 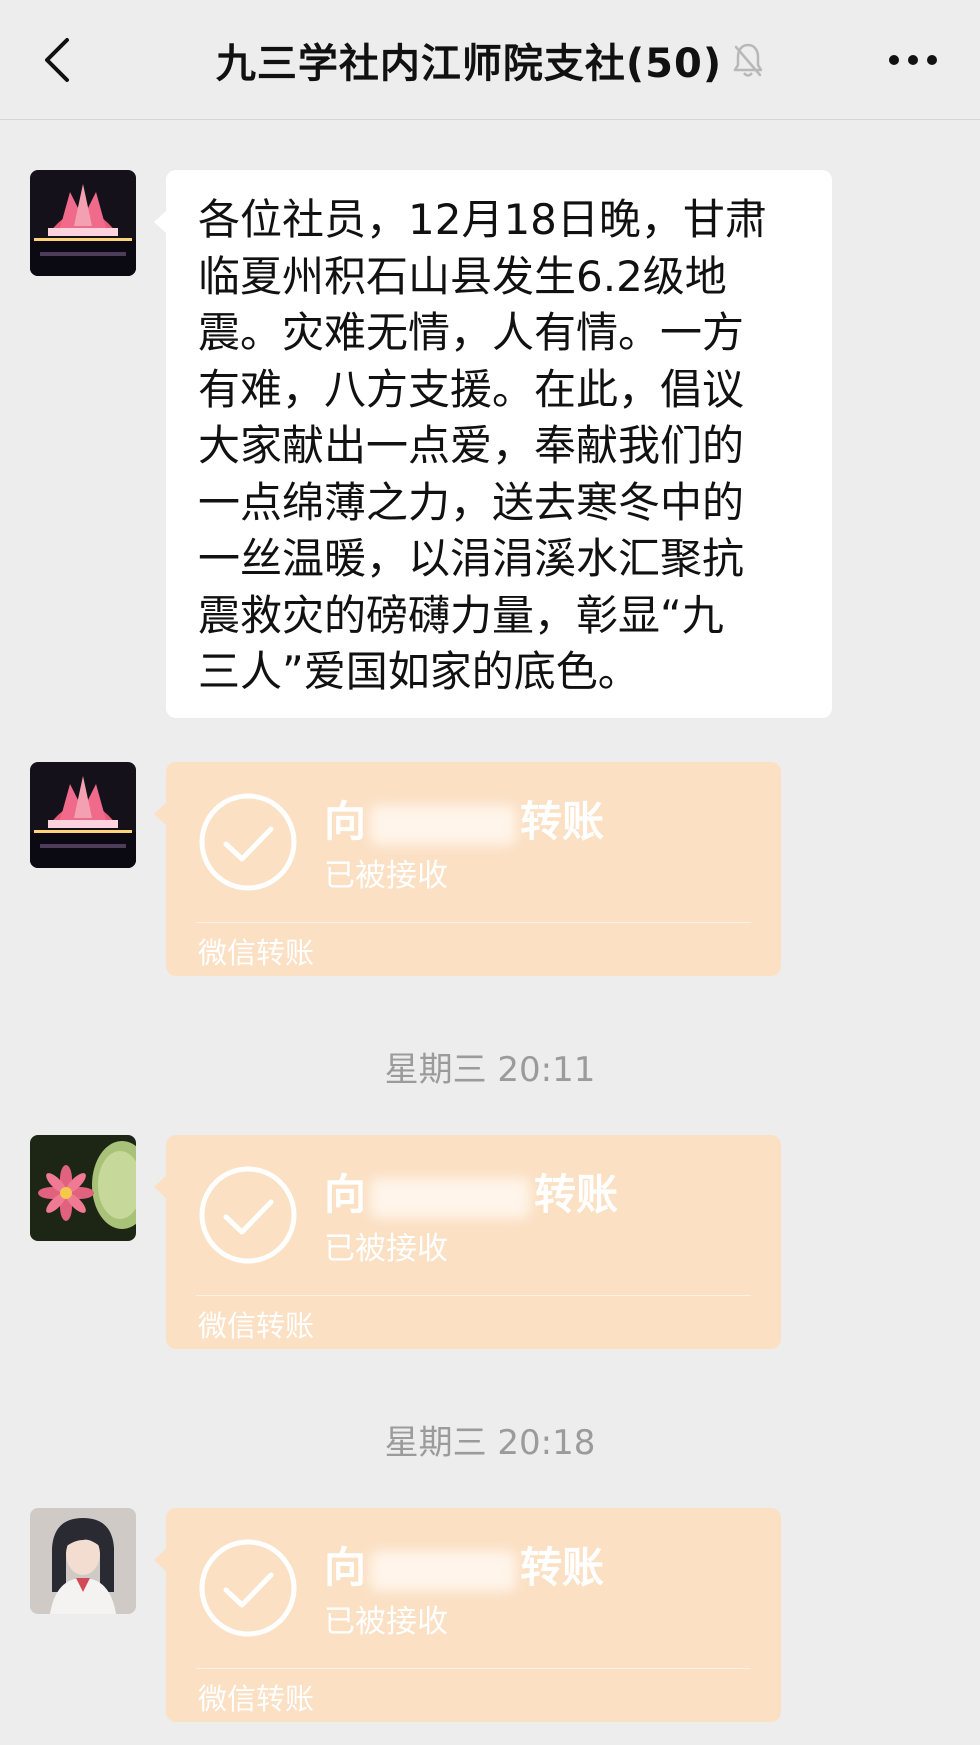 What do you see at coordinates (490, 1443) in the screenshot?
I see `timestamp: 星期三 20:18` at bounding box center [490, 1443].